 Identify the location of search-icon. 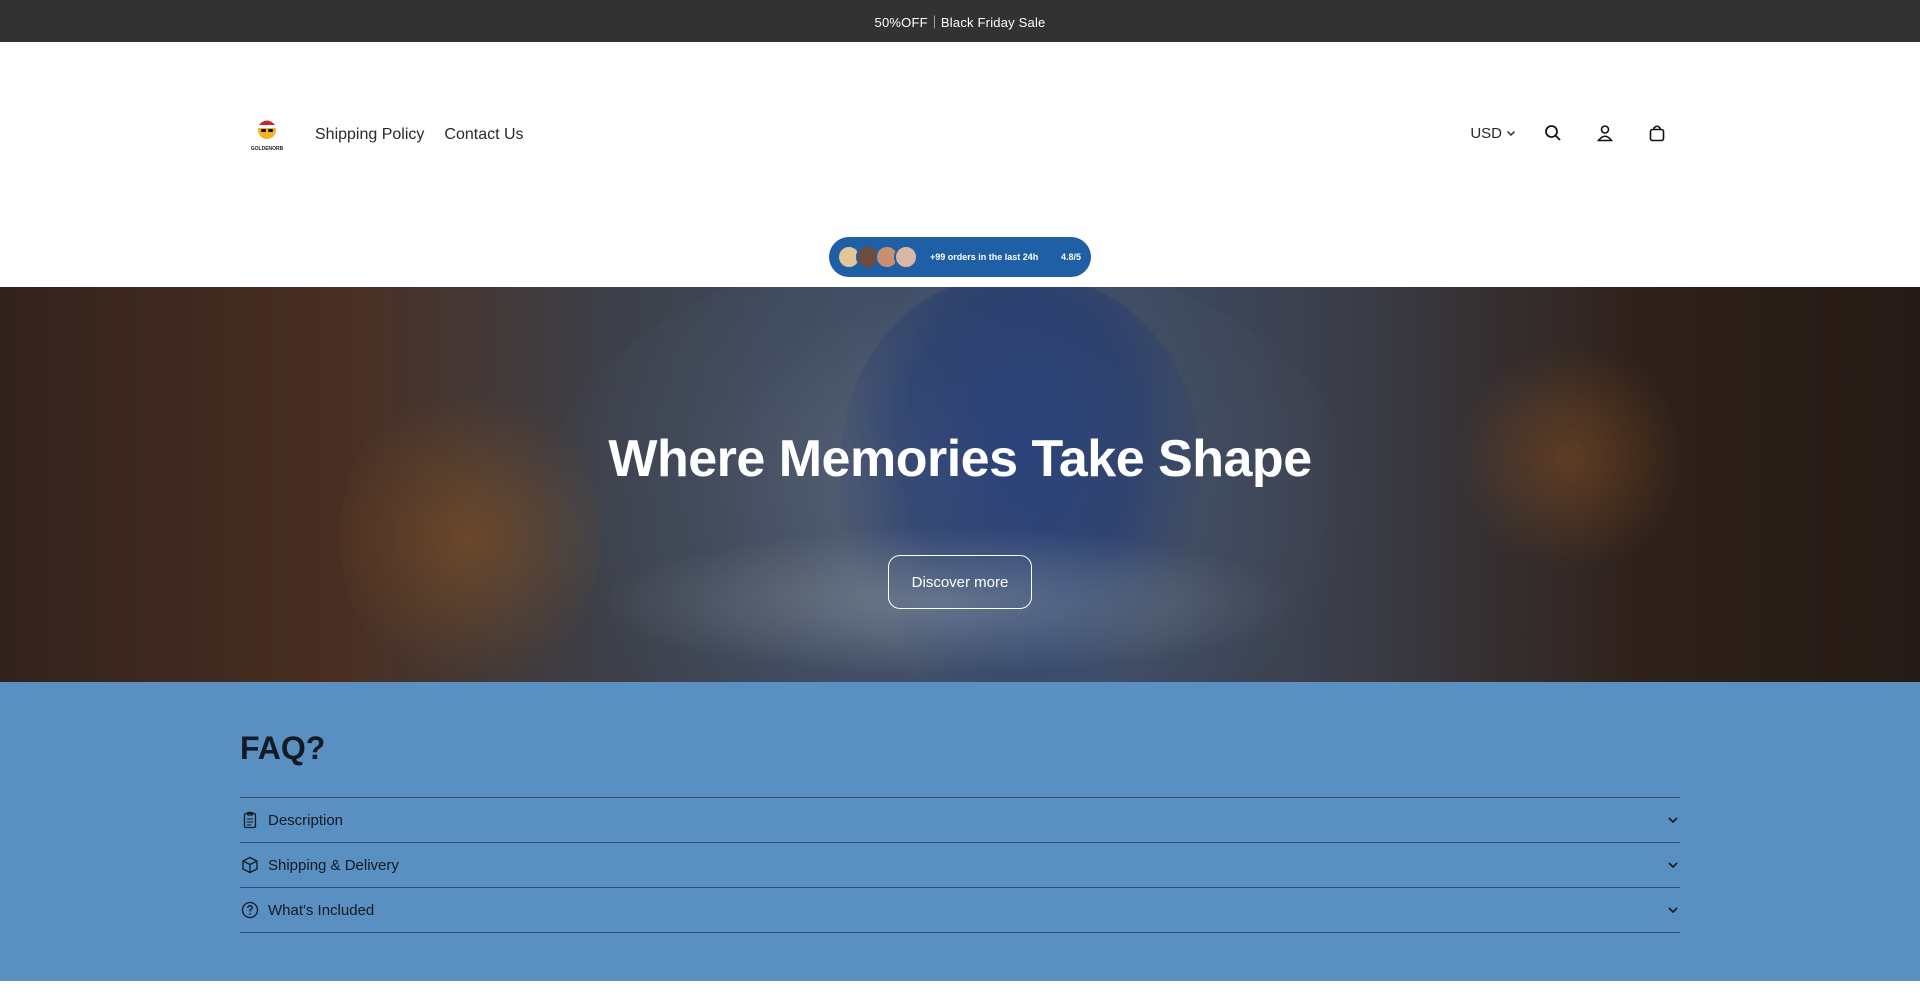
(1553, 133).